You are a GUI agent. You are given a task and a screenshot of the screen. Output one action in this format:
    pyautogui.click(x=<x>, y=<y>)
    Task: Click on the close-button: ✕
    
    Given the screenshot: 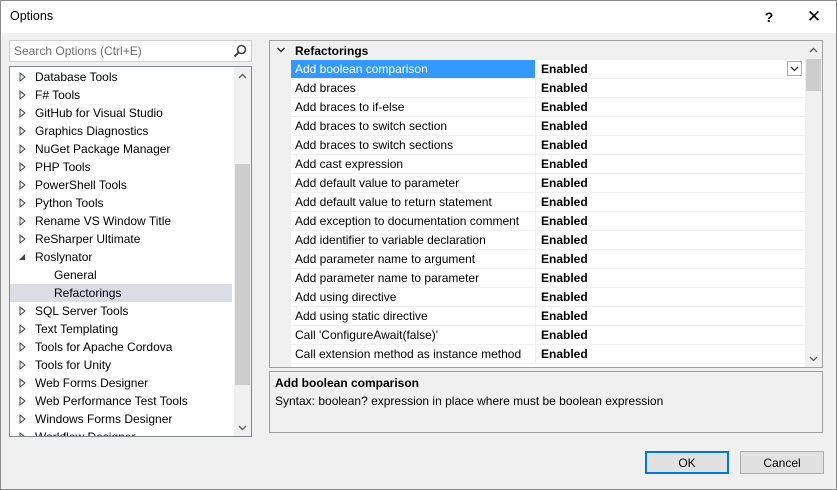 What is the action you would take?
    pyautogui.click(x=814, y=17)
    